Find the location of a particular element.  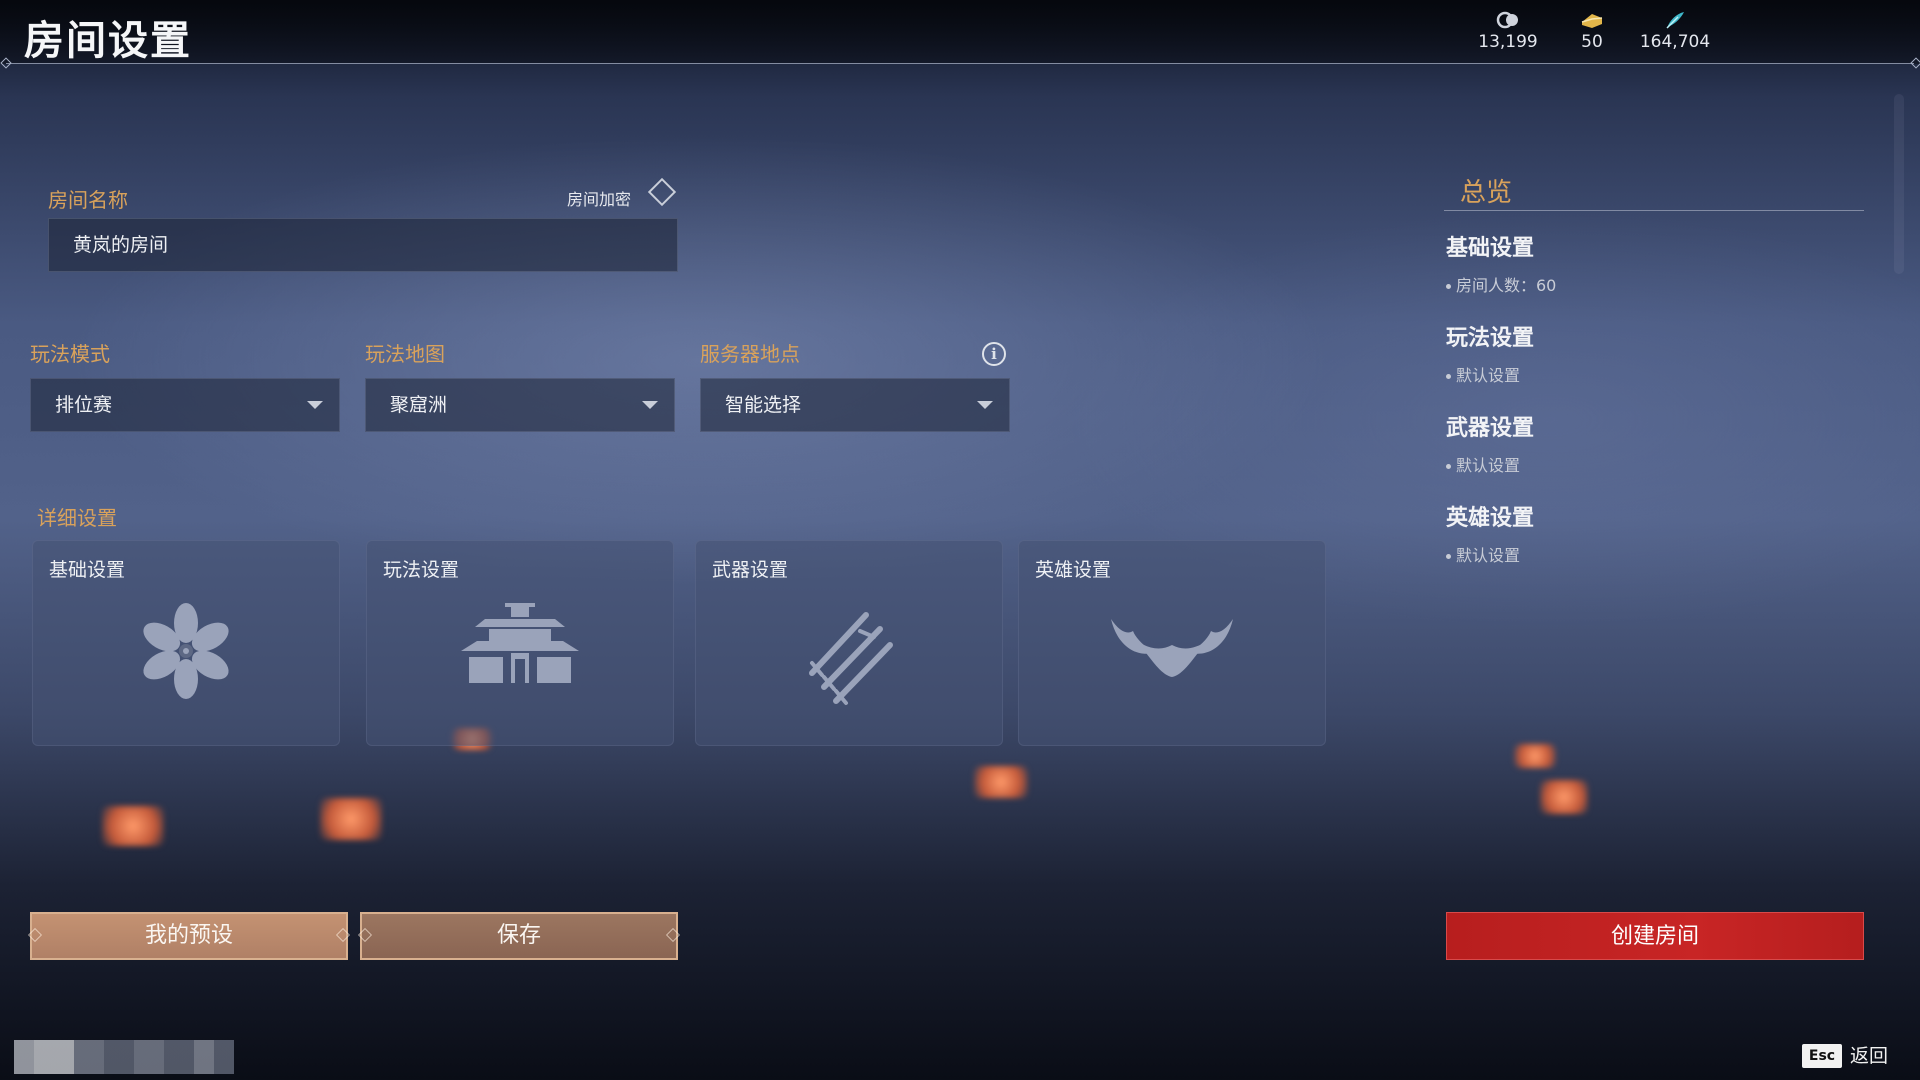

overview-divider is located at coordinates (1654, 210).